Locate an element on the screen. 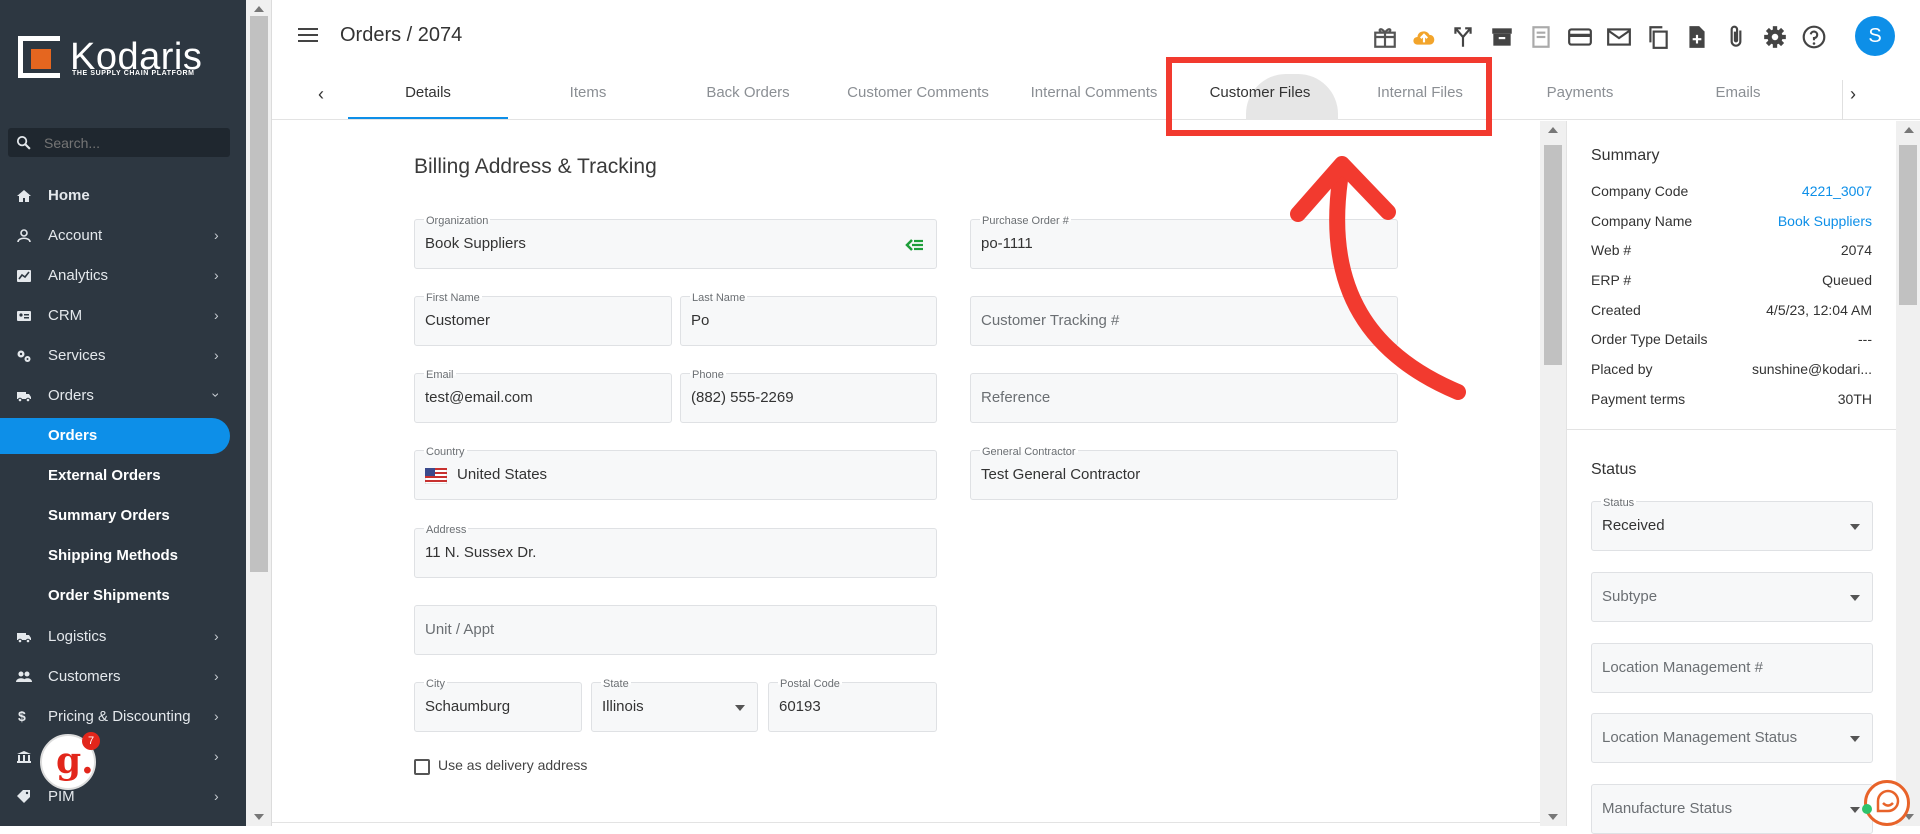 This screenshot has height=834, width=1920. company-name-link: Book Suppliers is located at coordinates (1825, 221).